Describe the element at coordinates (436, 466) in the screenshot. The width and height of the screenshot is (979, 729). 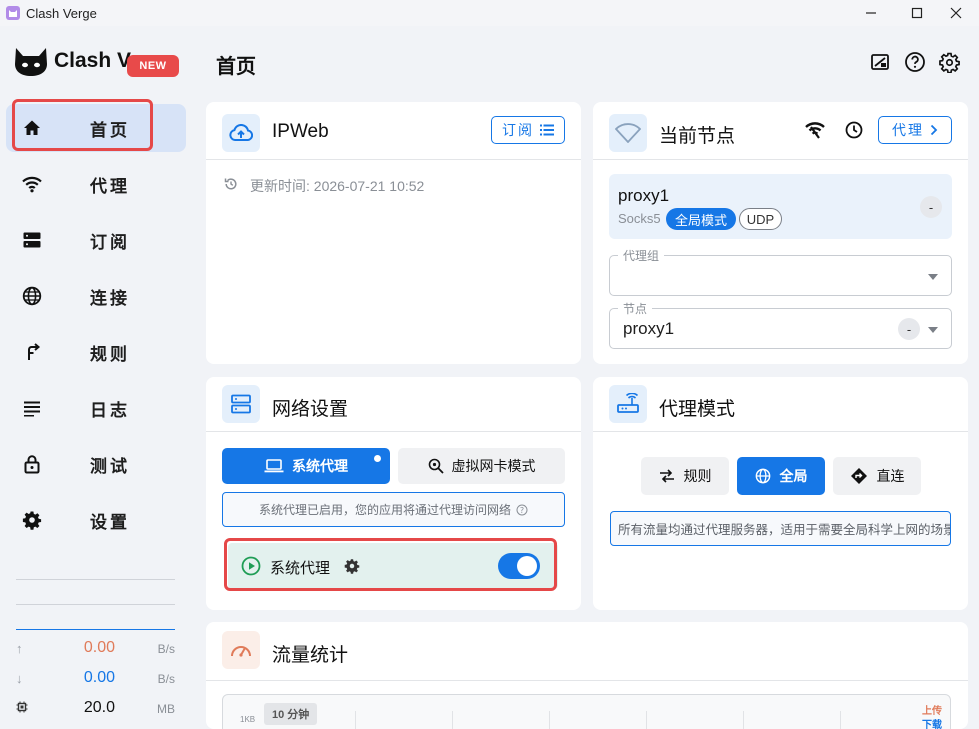
I see `search-network-icon` at that location.